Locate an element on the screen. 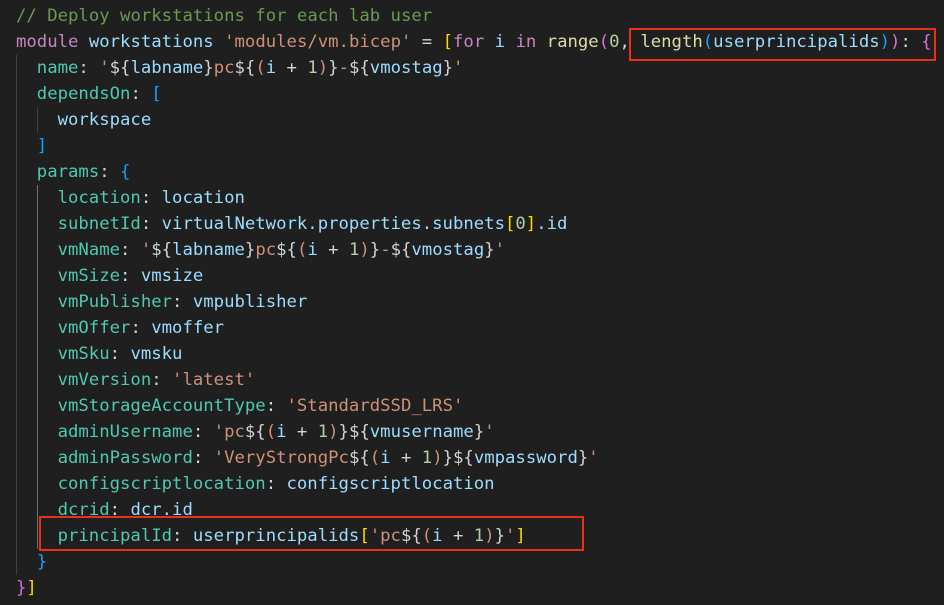 The image size is (944, 605). indent-guide-outer is located at coordinates (16, 315).